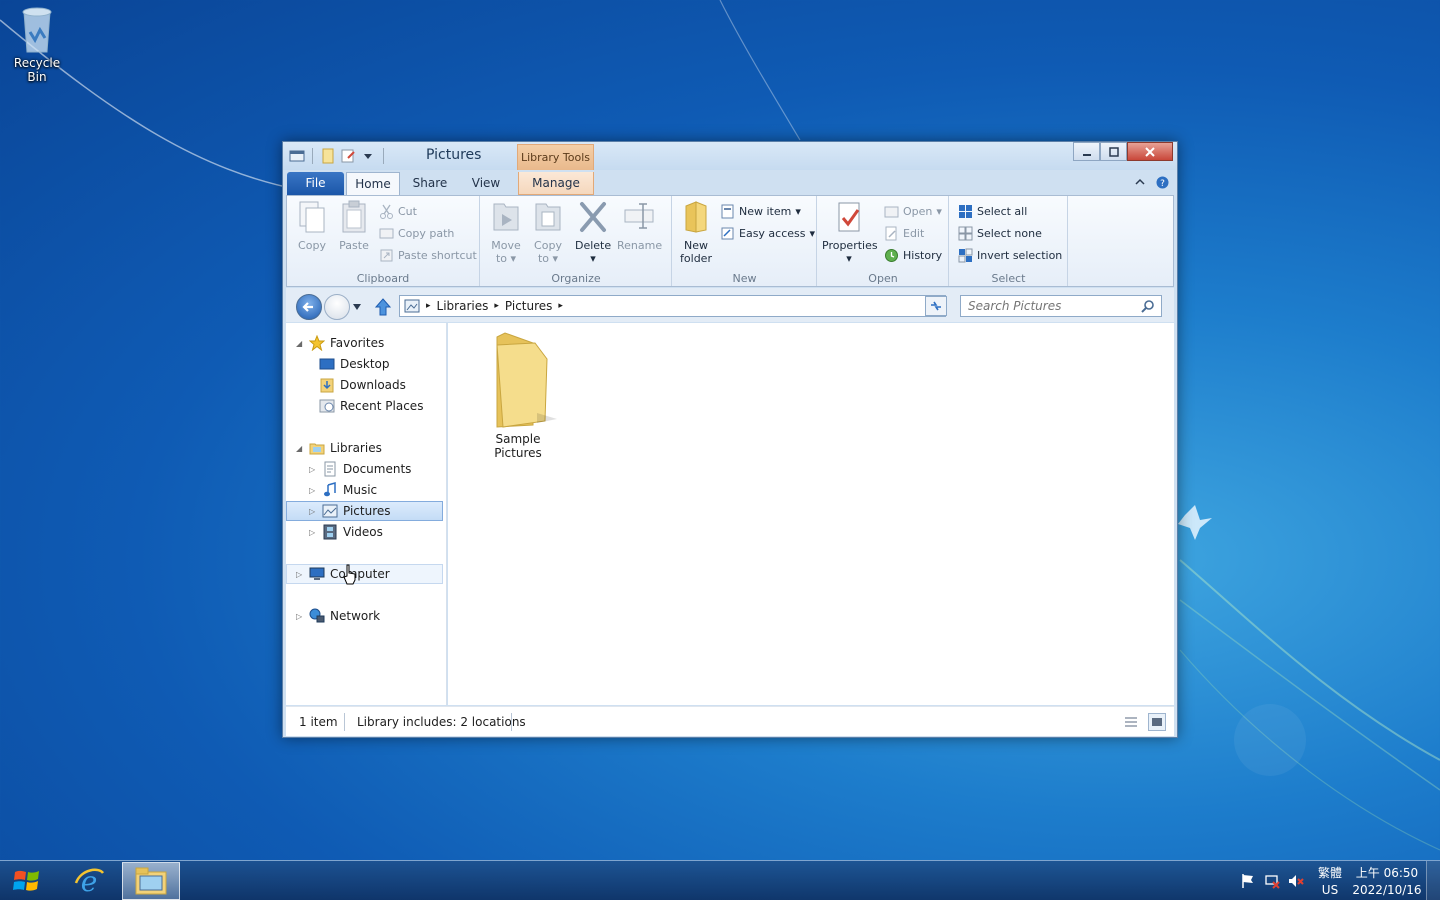 The image size is (1440, 900). I want to click on delete-button: Delete ▾, so click(593, 232).